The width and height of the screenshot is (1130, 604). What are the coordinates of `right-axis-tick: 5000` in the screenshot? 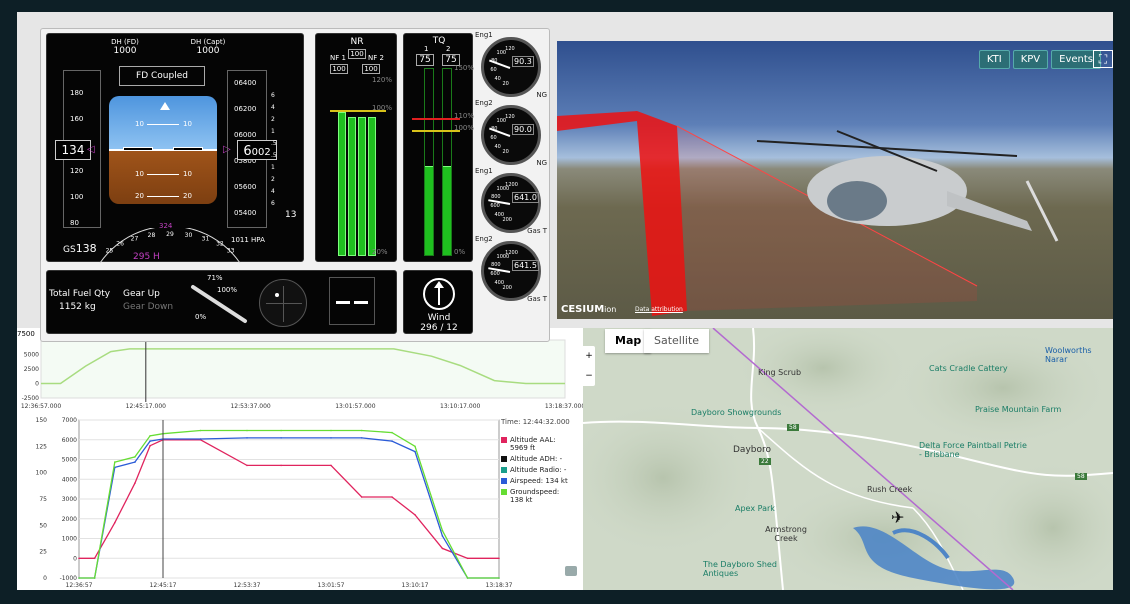 It's located at (69, 460).